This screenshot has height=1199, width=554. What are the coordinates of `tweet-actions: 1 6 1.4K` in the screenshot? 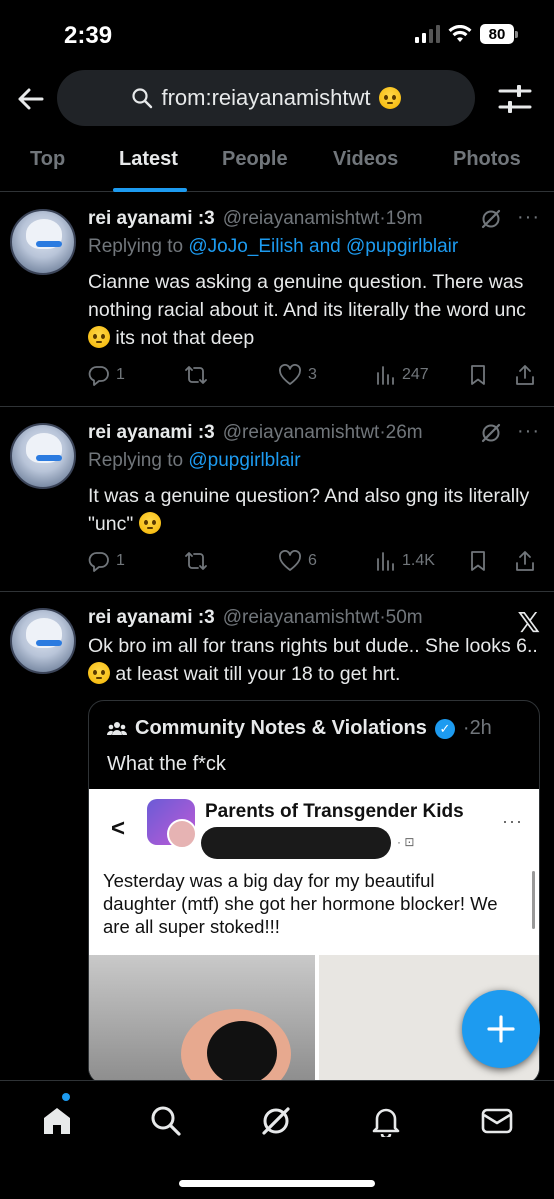 It's located at (314, 561).